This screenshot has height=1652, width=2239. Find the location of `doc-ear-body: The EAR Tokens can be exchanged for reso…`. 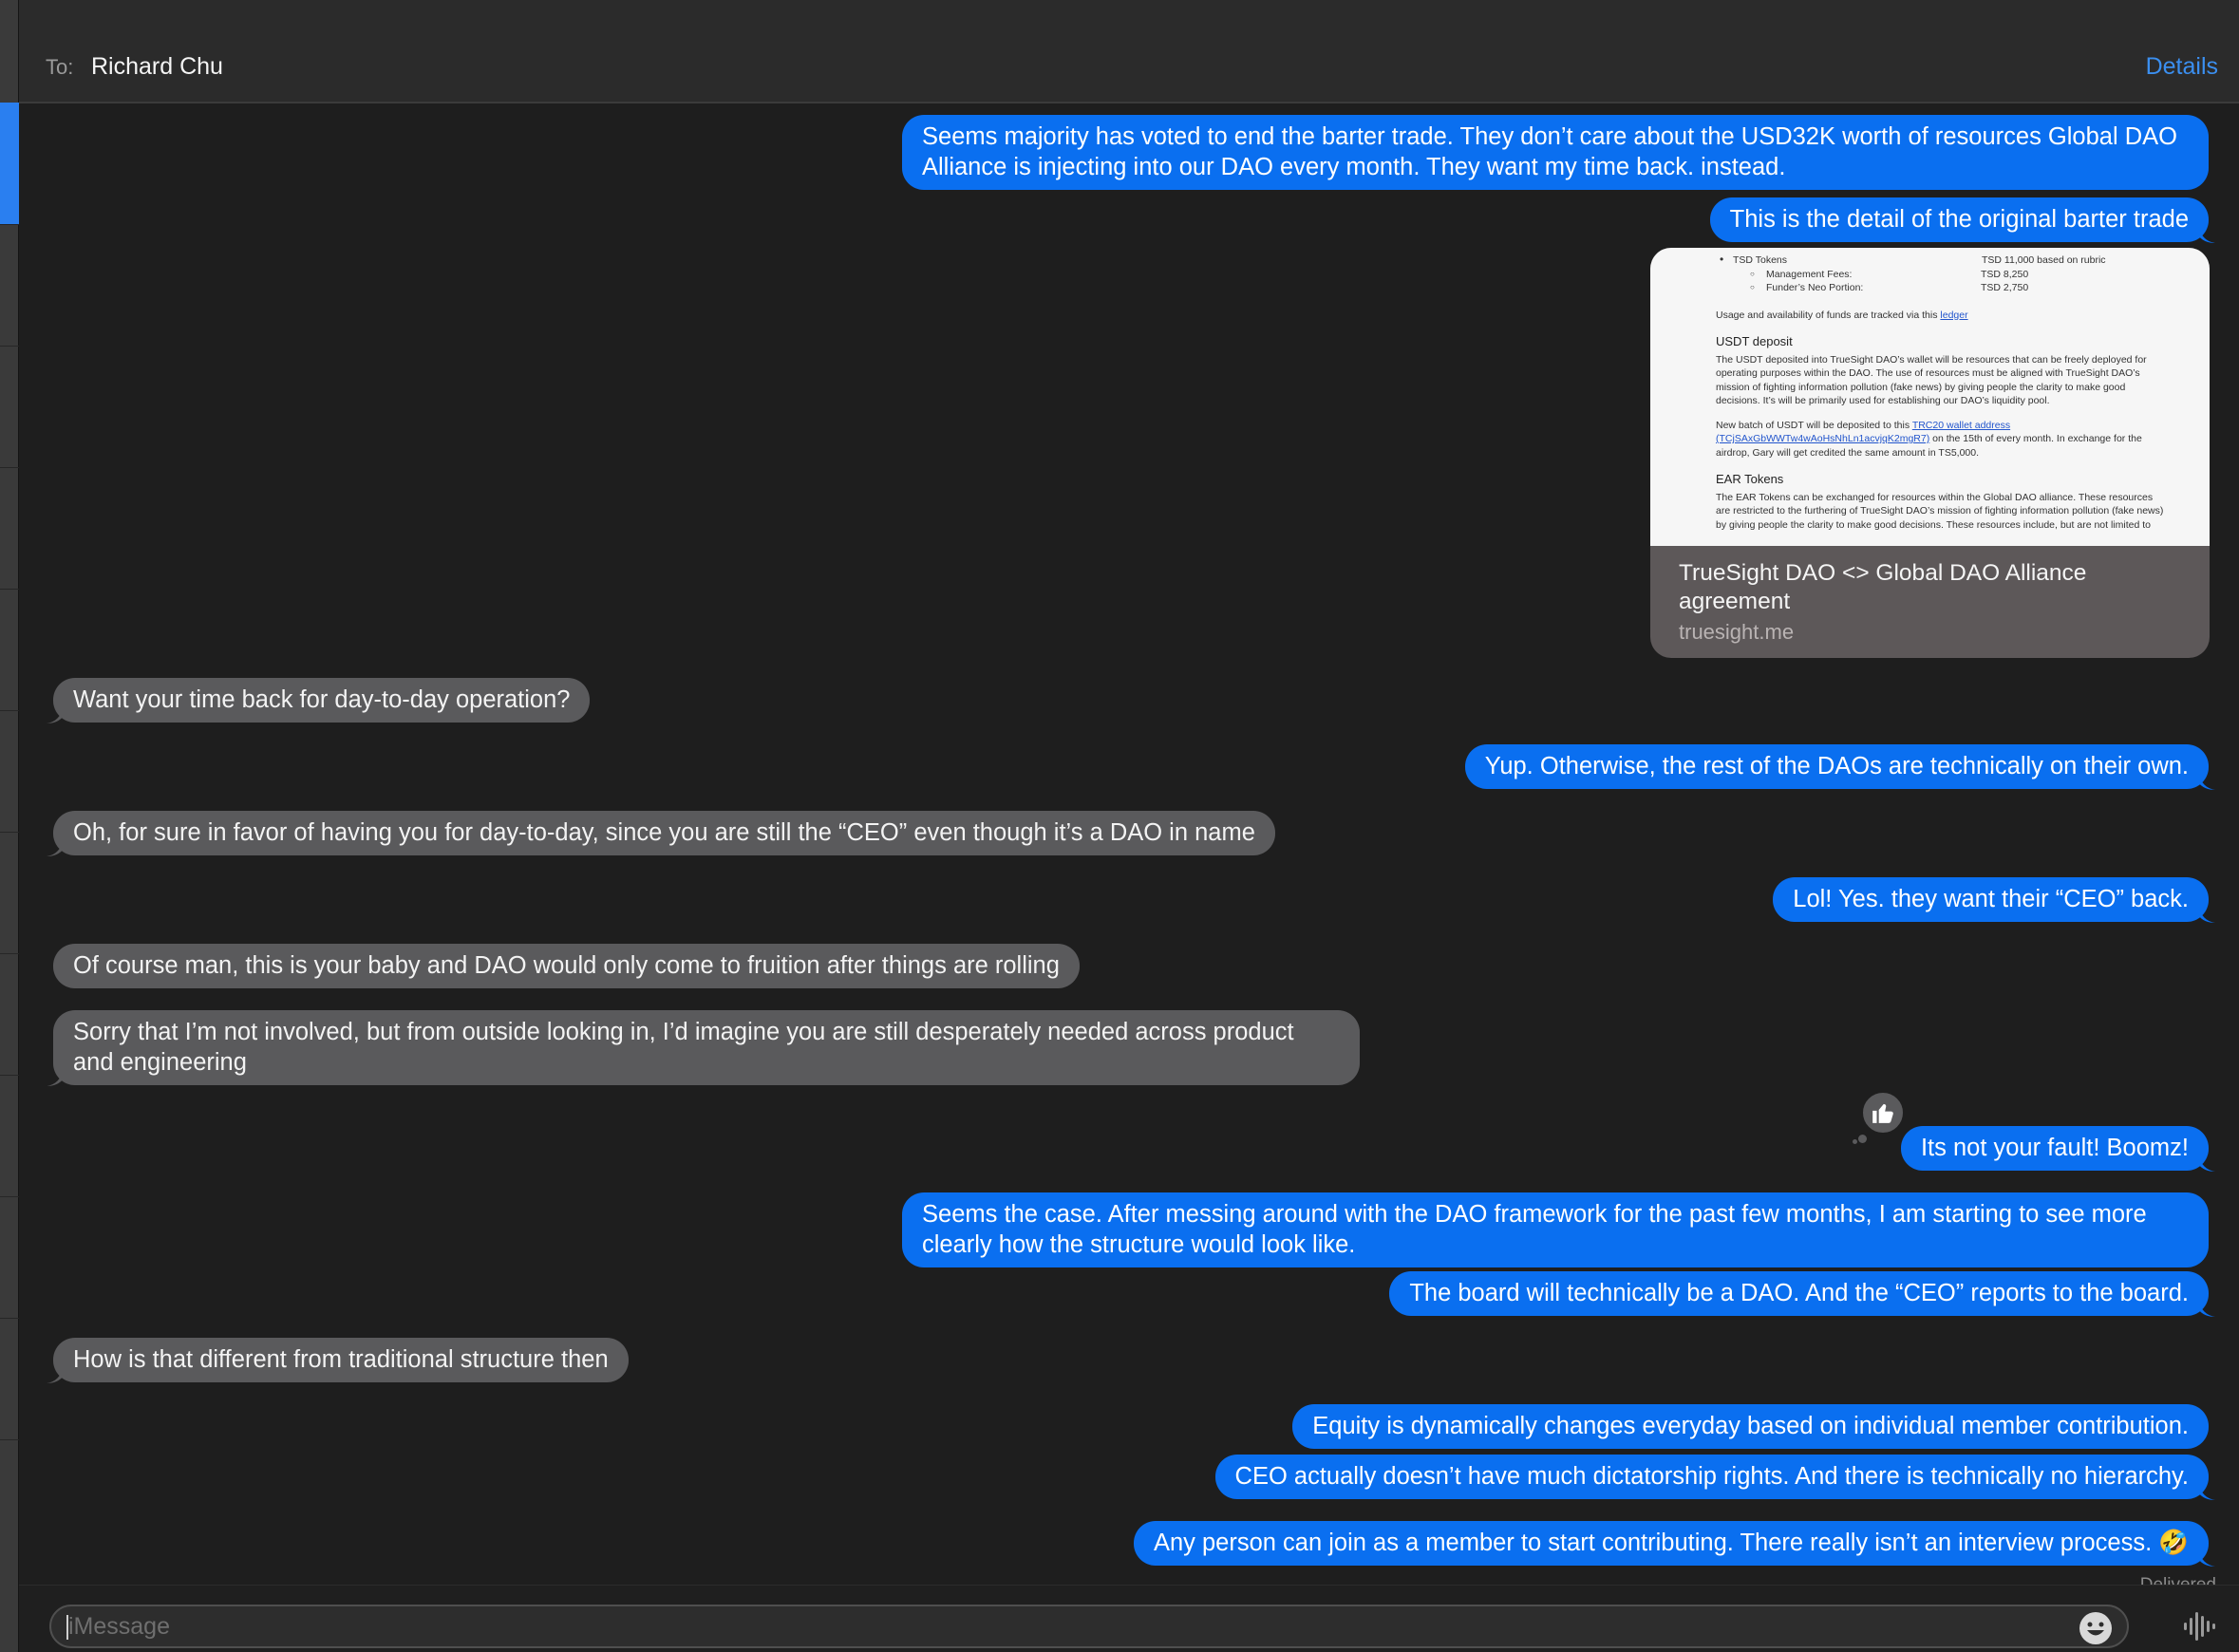

doc-ear-body: The EAR Tokens can be exchanged for reso… is located at coordinates (1940, 511).